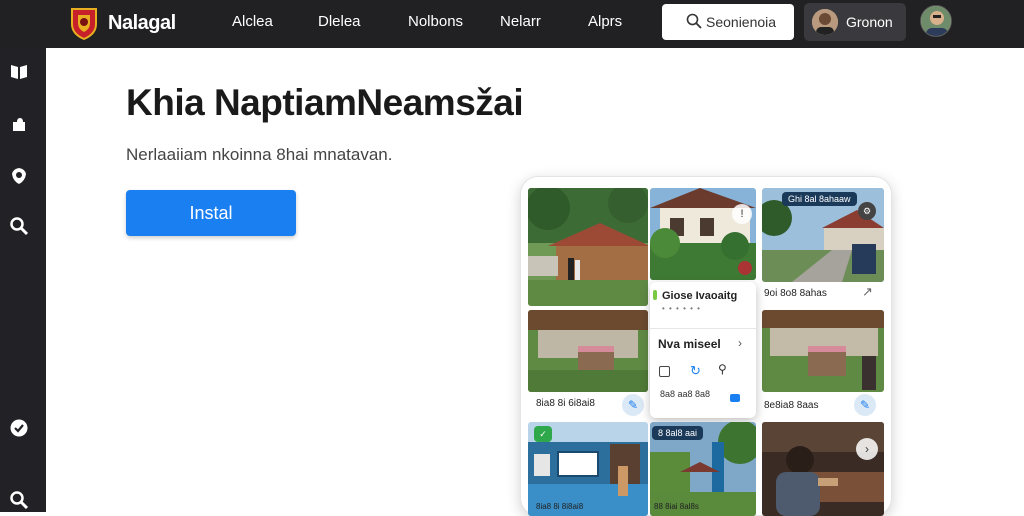 Image resolution: width=1024 pixels, height=516 pixels. Describe the element at coordinates (259, 154) in the screenshot. I see `page-subtitle: Nerlaaiiam nkoinna 8hai mnatavan.` at that location.